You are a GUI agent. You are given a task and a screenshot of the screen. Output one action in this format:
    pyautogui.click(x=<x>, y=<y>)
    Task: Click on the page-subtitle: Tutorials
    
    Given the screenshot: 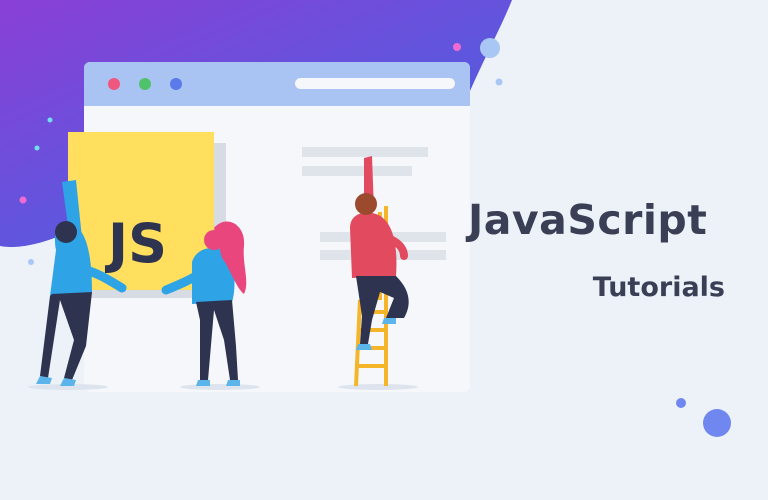 What is the action you would take?
    pyautogui.click(x=658, y=287)
    